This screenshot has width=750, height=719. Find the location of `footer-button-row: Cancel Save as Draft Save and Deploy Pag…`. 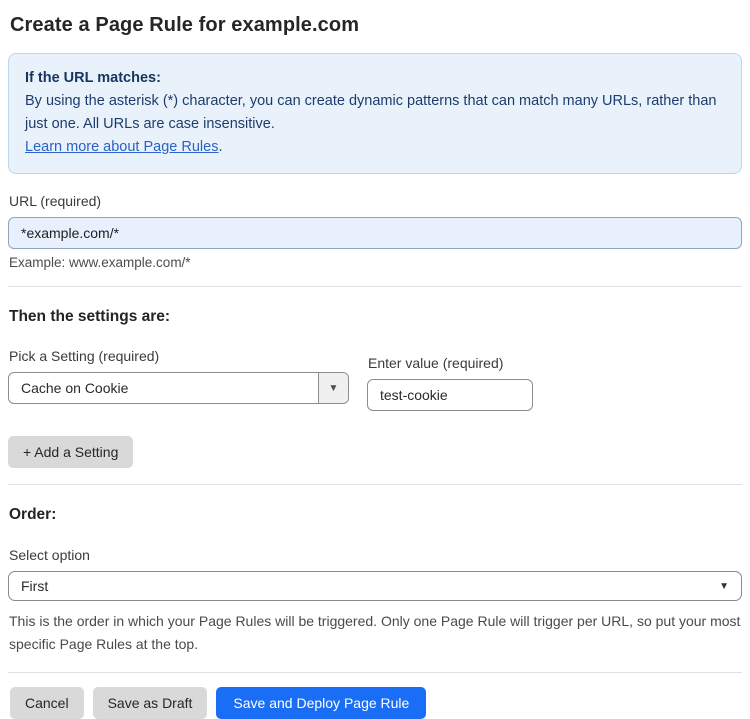

footer-button-row: Cancel Save as Draft Save and Deploy Pag… is located at coordinates (375, 703).